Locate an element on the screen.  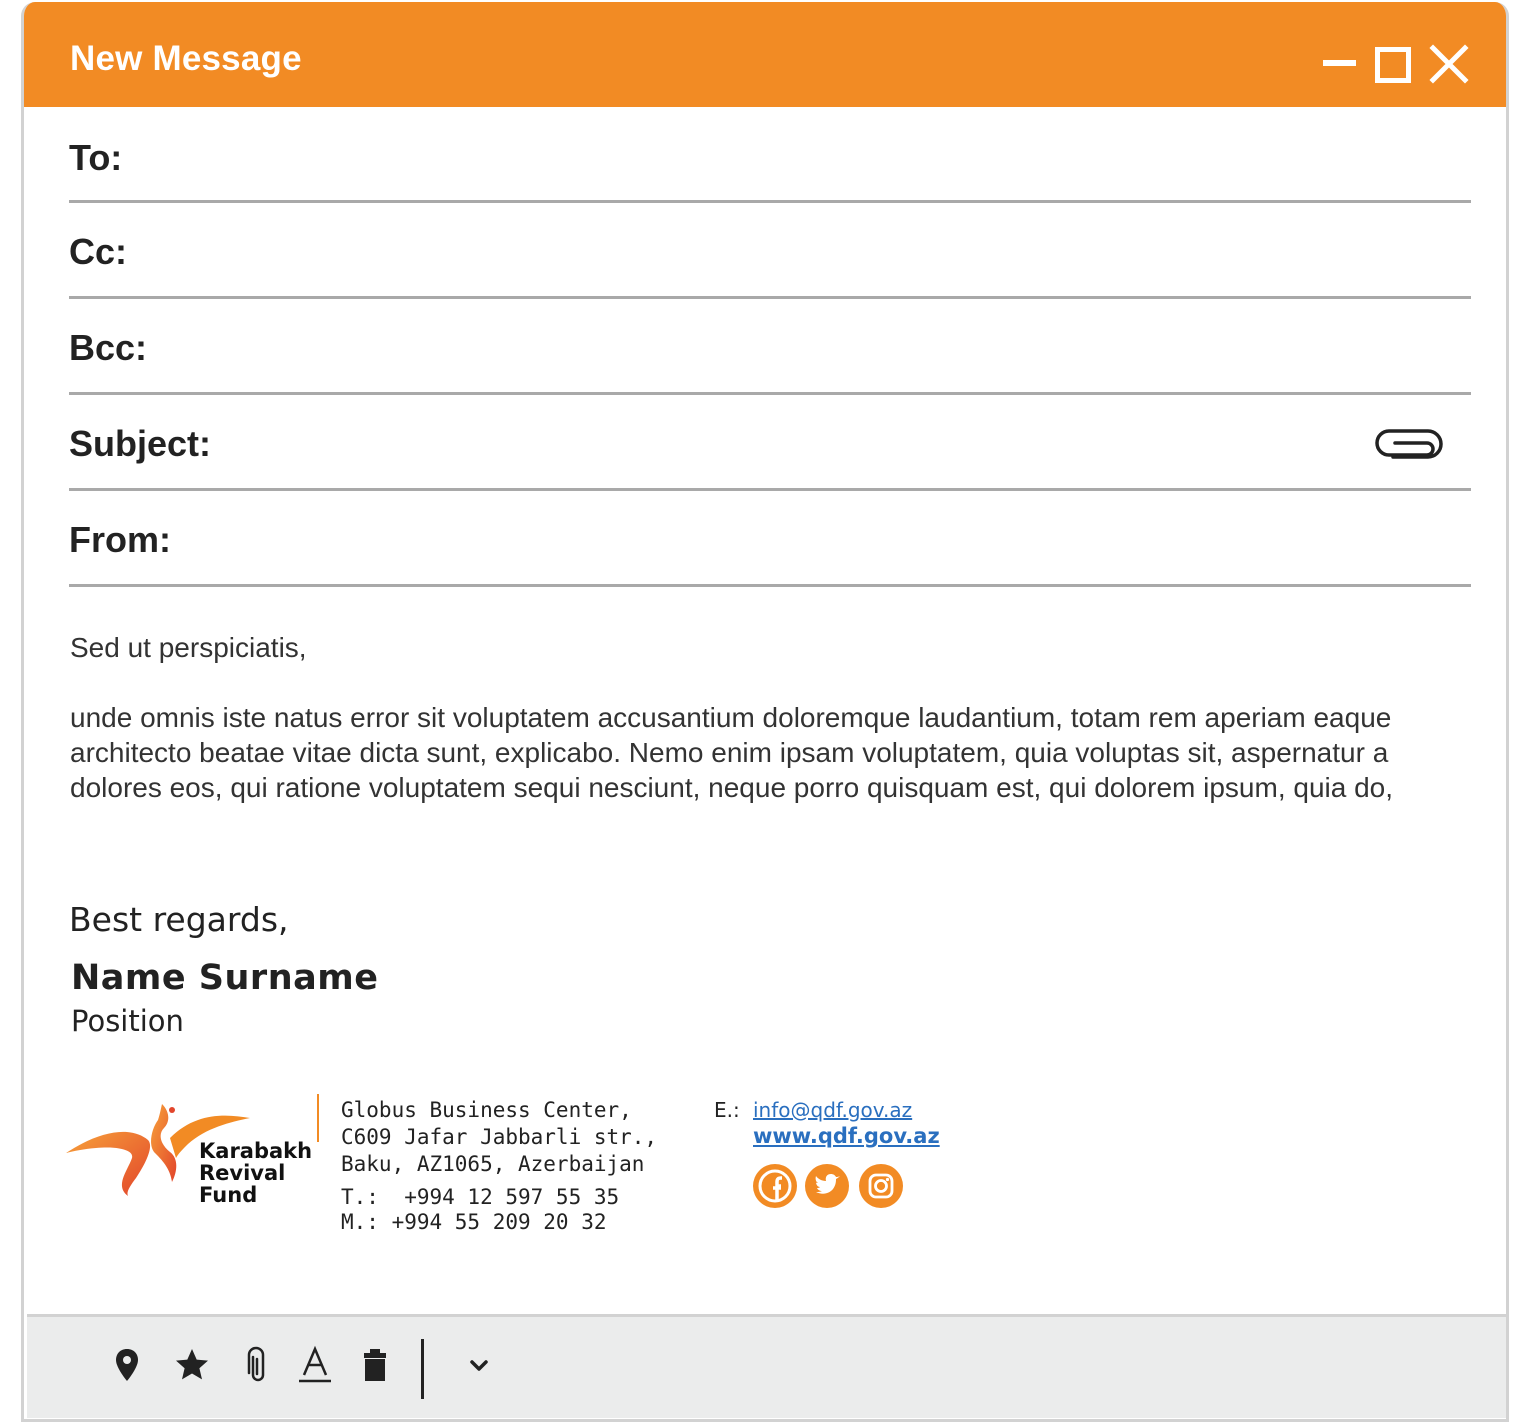
phone-line: M.: +994 55 209 20 32 is located at coordinates (474, 1222).